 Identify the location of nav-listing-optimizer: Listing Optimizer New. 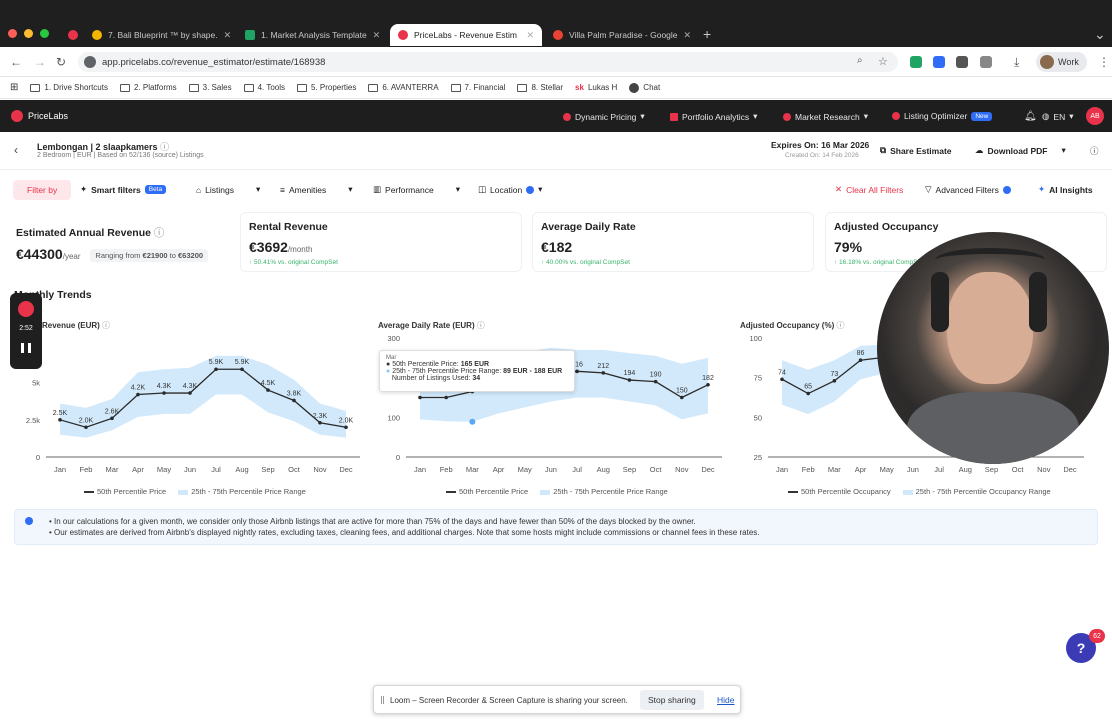
(942, 116).